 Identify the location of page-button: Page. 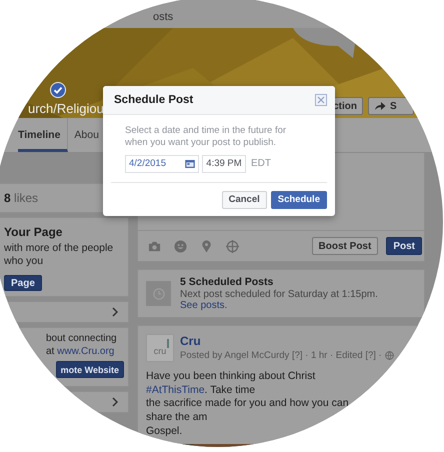
(23, 283).